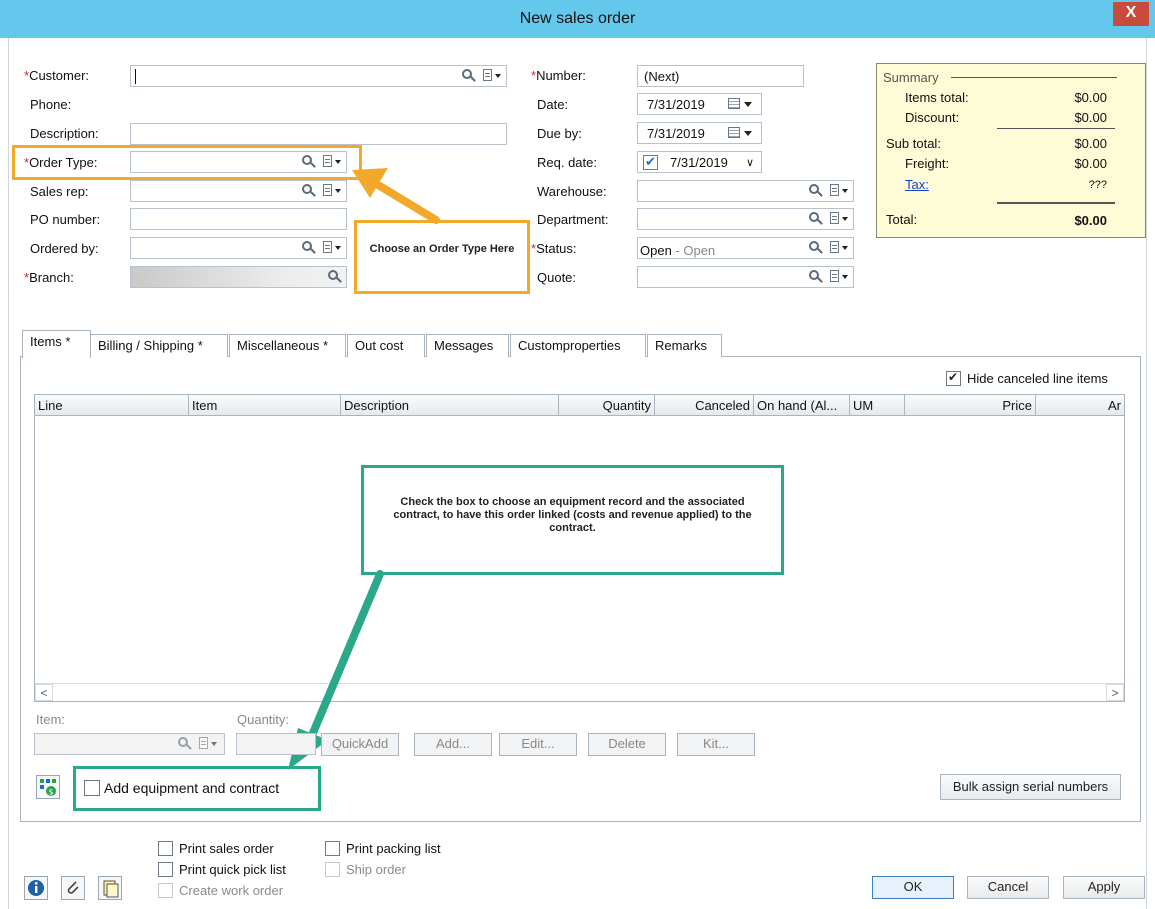 Image resolution: width=1155 pixels, height=909 pixels. What do you see at coordinates (318, 134) in the screenshot?
I see `description-input` at bounding box center [318, 134].